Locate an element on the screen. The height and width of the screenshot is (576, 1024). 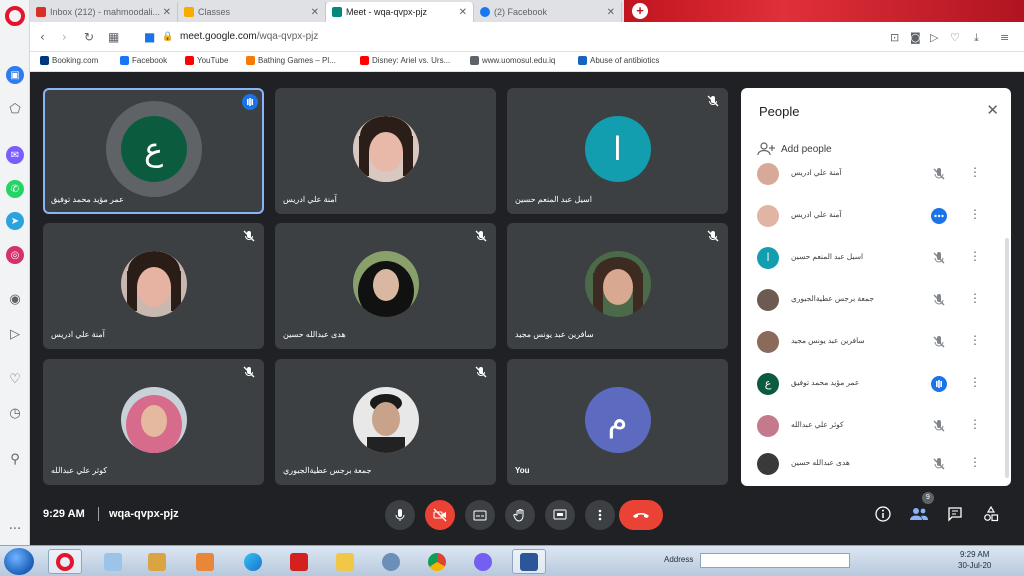
new-tab-button: + is located at coordinates (640, 11).